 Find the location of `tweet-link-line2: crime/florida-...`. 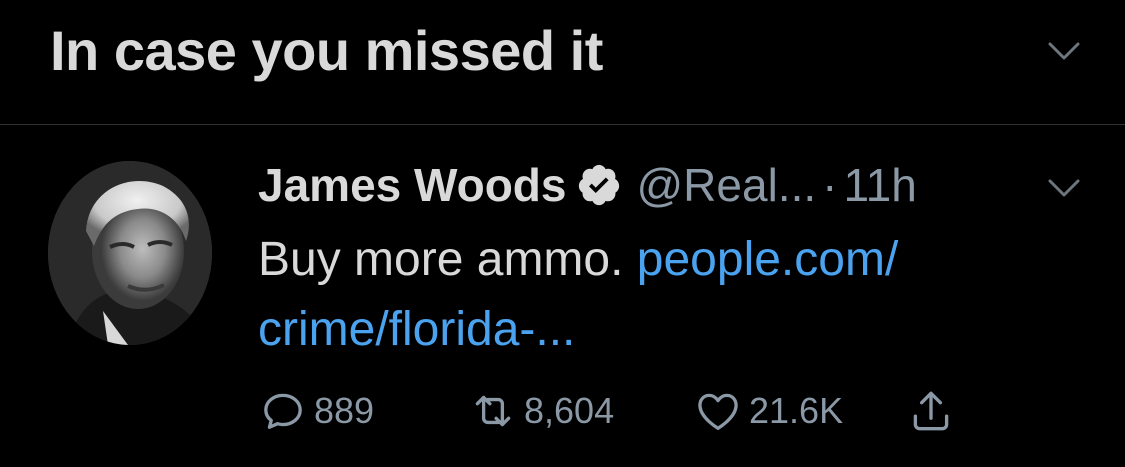

tweet-link-line2: crime/florida-... is located at coordinates (416, 329).